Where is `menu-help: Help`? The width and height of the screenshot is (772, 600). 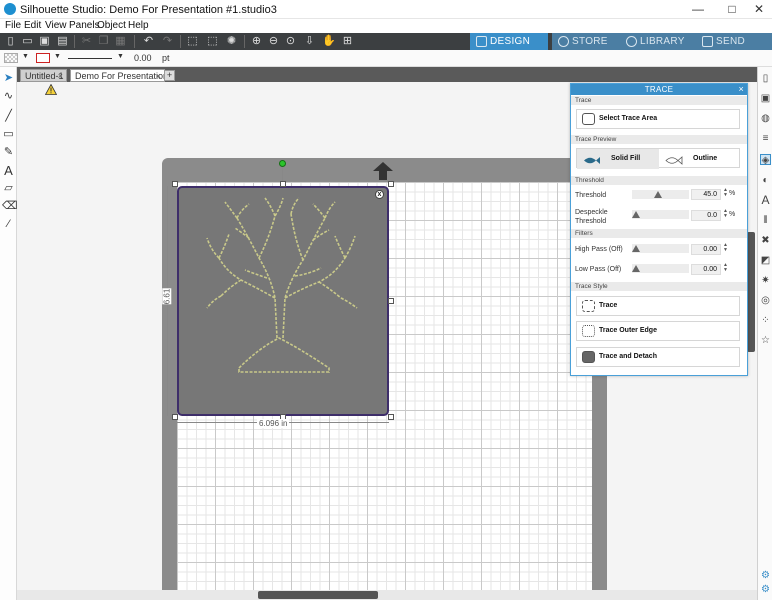 menu-help: Help is located at coordinates (138, 25).